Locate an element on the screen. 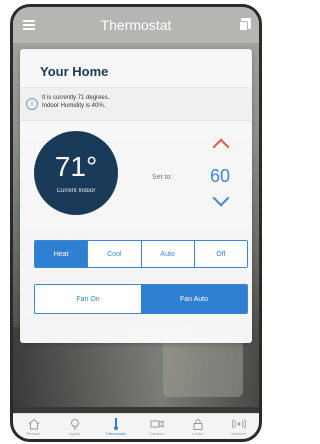 The image size is (320, 444). tab-thermostat: Thermostat is located at coordinates (115, 426).